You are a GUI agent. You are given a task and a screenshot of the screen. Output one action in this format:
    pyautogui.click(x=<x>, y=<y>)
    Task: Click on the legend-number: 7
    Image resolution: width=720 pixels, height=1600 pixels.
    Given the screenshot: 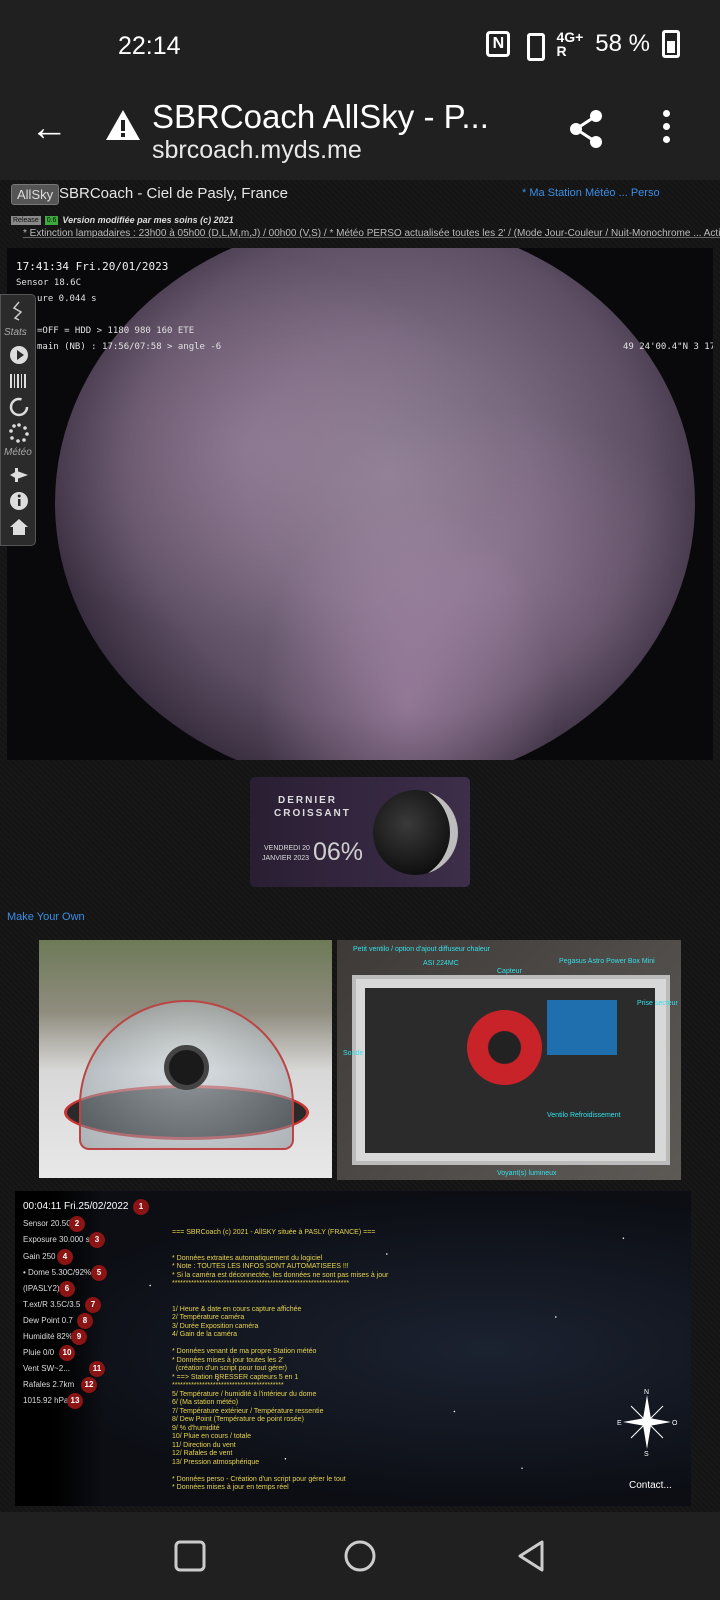 What is the action you would take?
    pyautogui.click(x=93, y=1305)
    